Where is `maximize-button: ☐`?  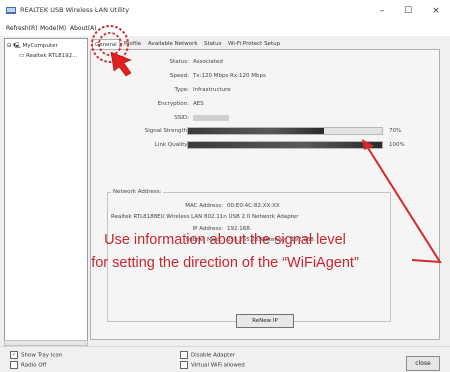
maximize-button: ☐ is located at coordinates (408, 11).